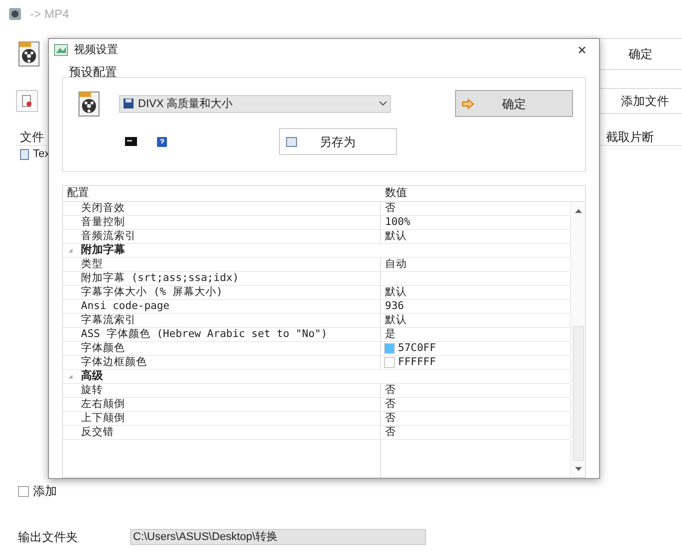  What do you see at coordinates (578, 393) in the screenshot?
I see `scroll-thumb` at bounding box center [578, 393].